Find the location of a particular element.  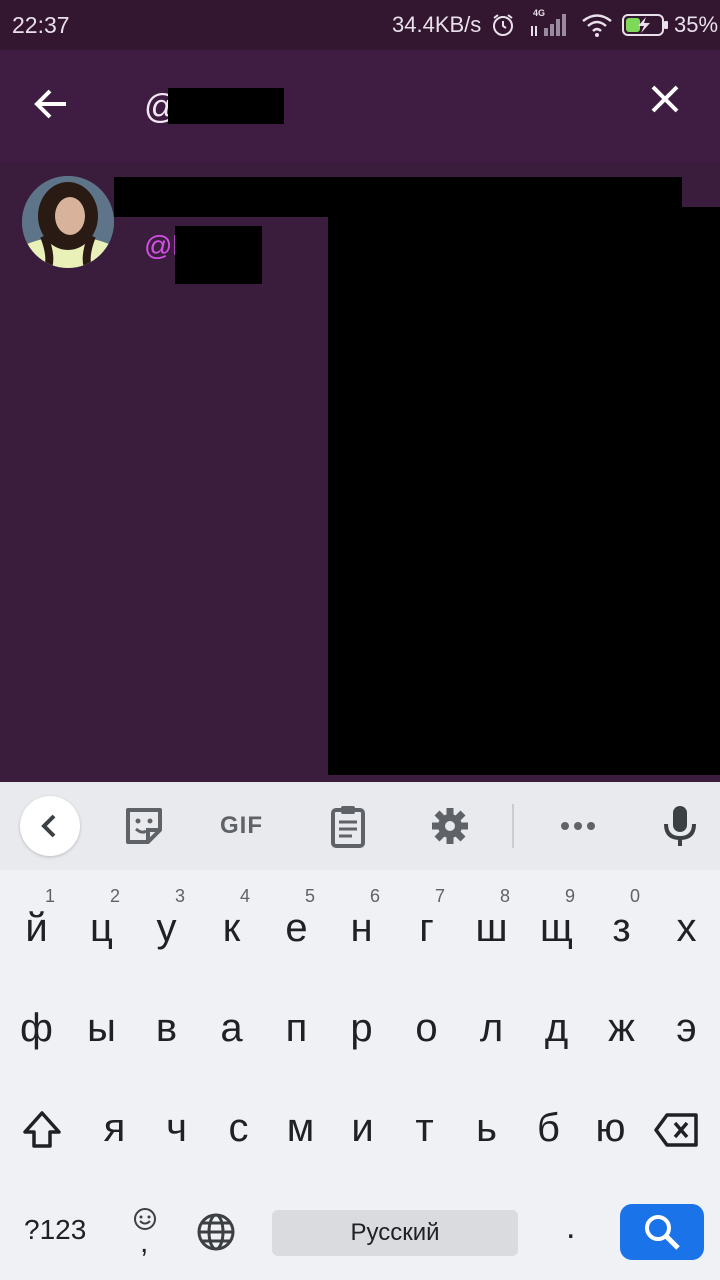

key-label: о is located at coordinates (426, 1028).